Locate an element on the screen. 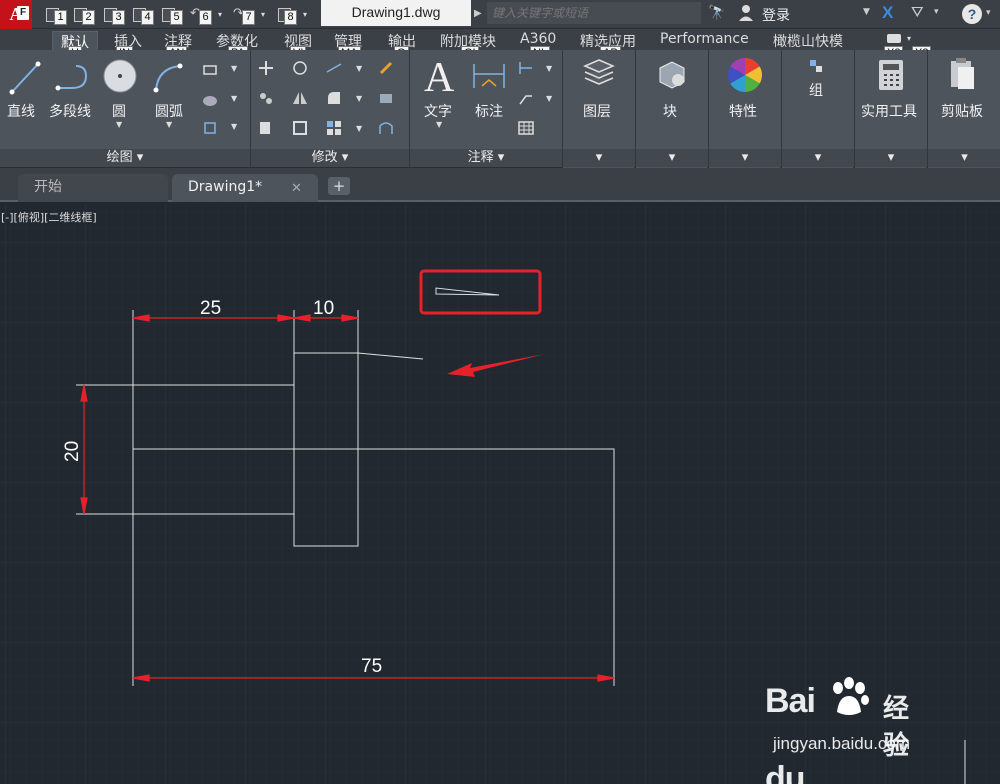  color-wheel-icon is located at coordinates (745, 75).